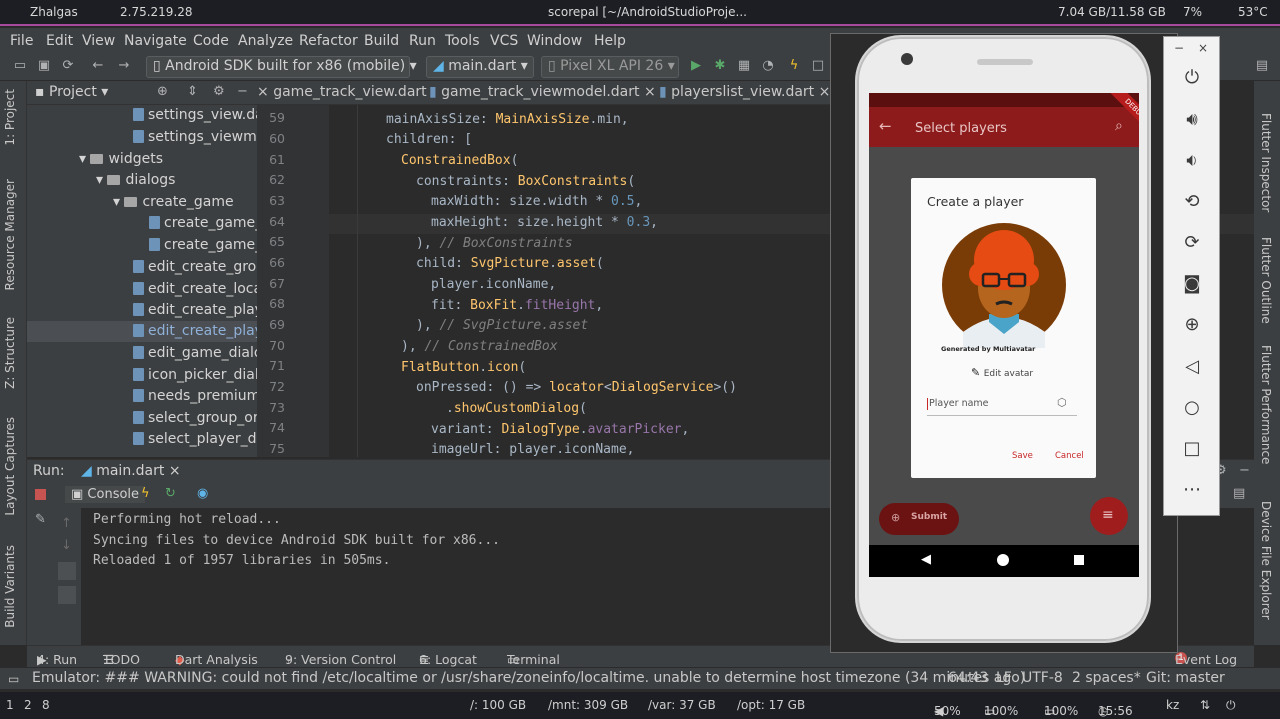  I want to click on tab-game-track-view: × game_track_view.dart, so click(342, 92).